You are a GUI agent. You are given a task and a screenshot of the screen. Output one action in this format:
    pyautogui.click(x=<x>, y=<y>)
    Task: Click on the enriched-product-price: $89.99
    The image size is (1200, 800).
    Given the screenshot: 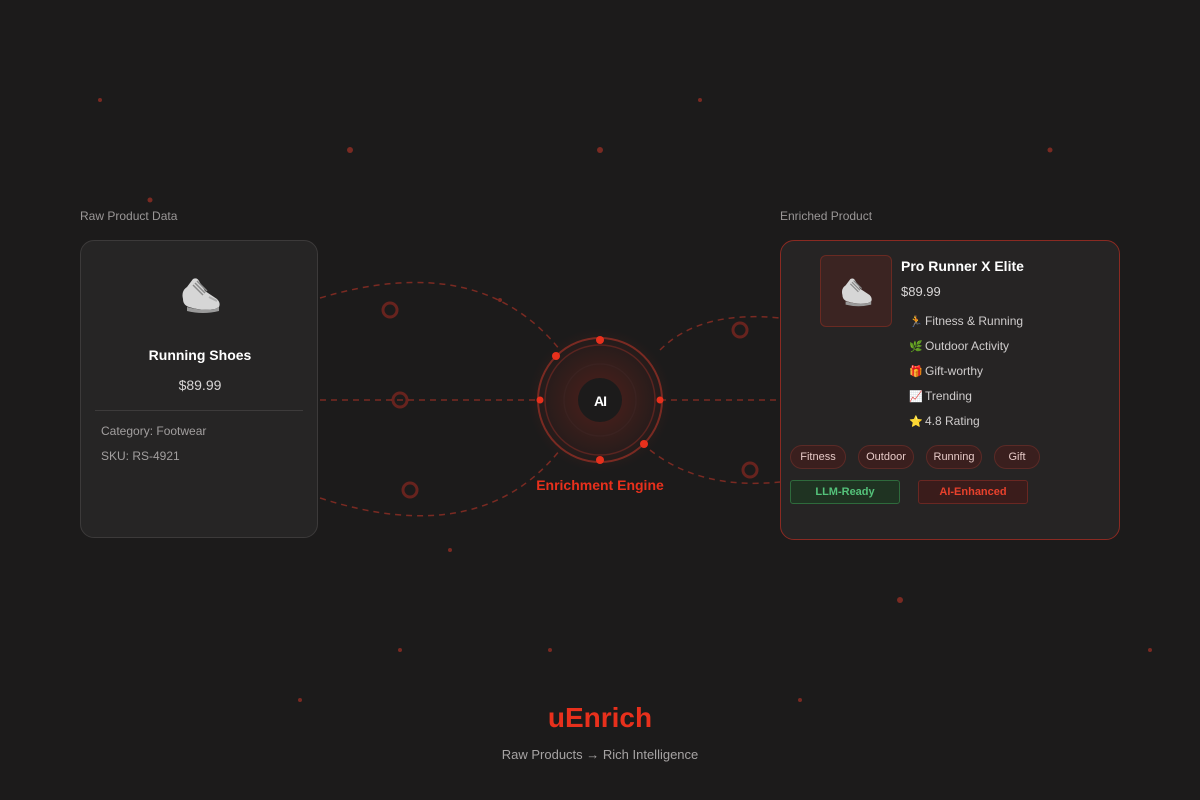 What is the action you would take?
    pyautogui.click(x=921, y=291)
    